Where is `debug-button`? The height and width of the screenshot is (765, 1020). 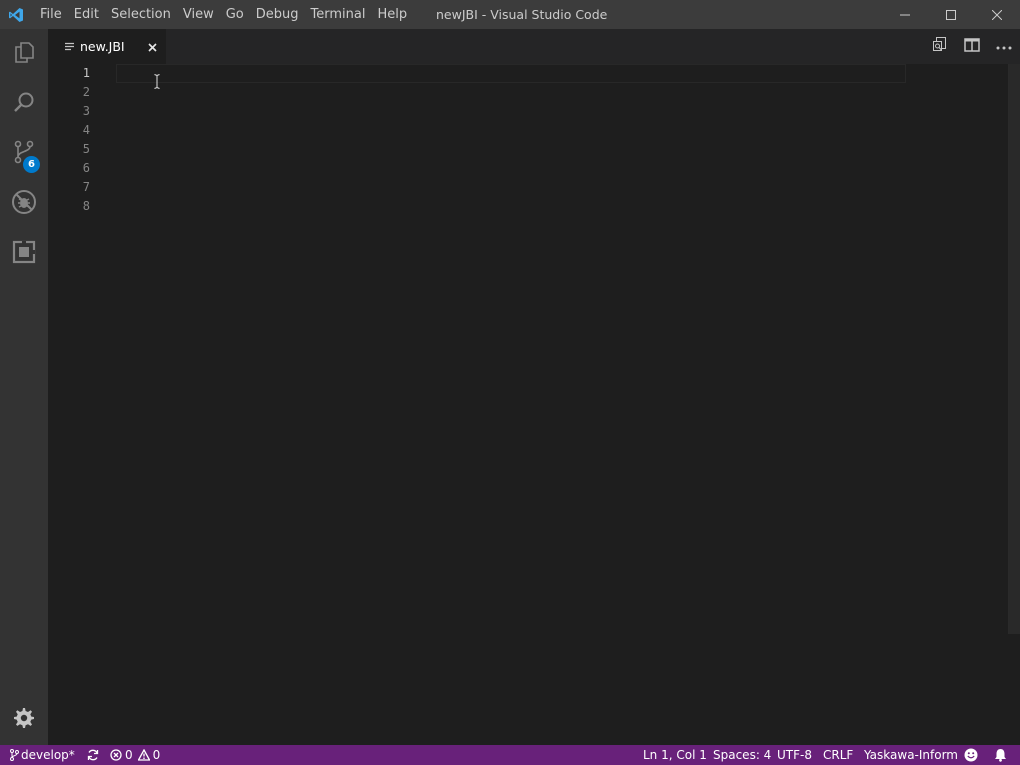
debug-button is located at coordinates (24, 204).